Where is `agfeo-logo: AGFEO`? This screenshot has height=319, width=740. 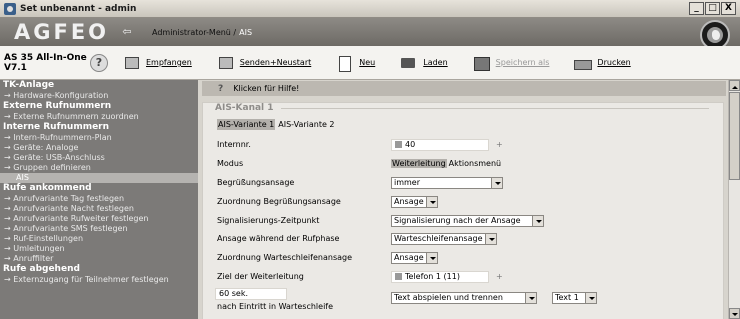 agfeo-logo: AGFEO is located at coordinates (62, 32).